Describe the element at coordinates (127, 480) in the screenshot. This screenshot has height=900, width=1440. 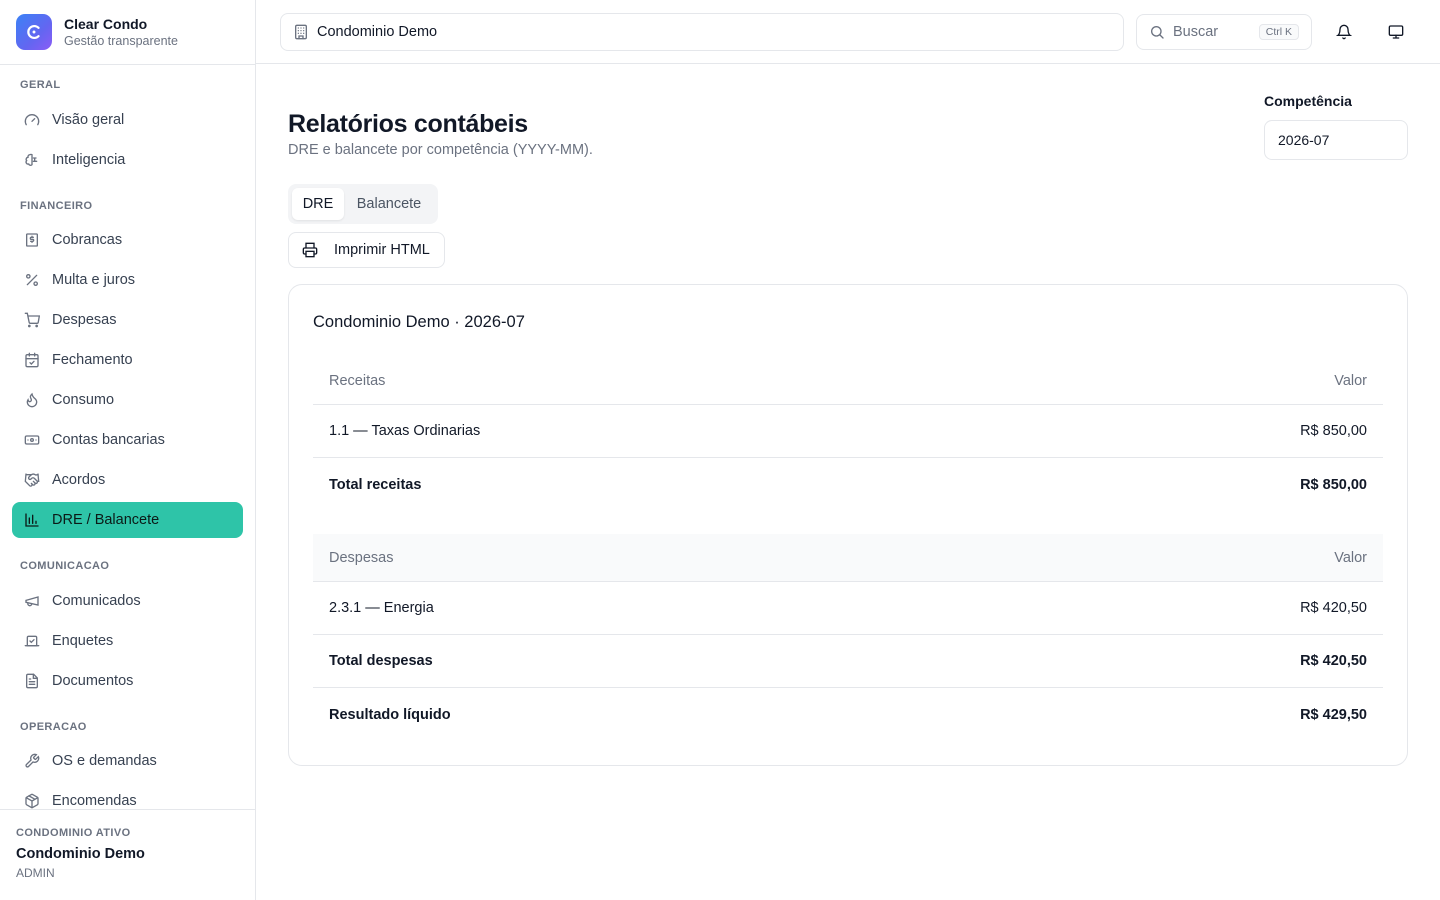
I see `sidebar-item-acordos: Acordos` at that location.